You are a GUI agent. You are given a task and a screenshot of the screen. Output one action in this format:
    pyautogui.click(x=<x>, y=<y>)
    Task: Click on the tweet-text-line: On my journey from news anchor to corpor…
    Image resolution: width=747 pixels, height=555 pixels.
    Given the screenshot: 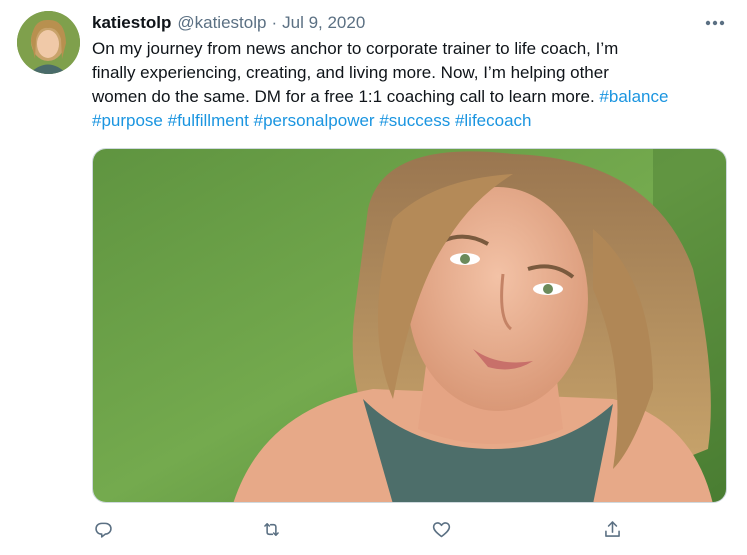 What is the action you would take?
    pyautogui.click(x=355, y=48)
    